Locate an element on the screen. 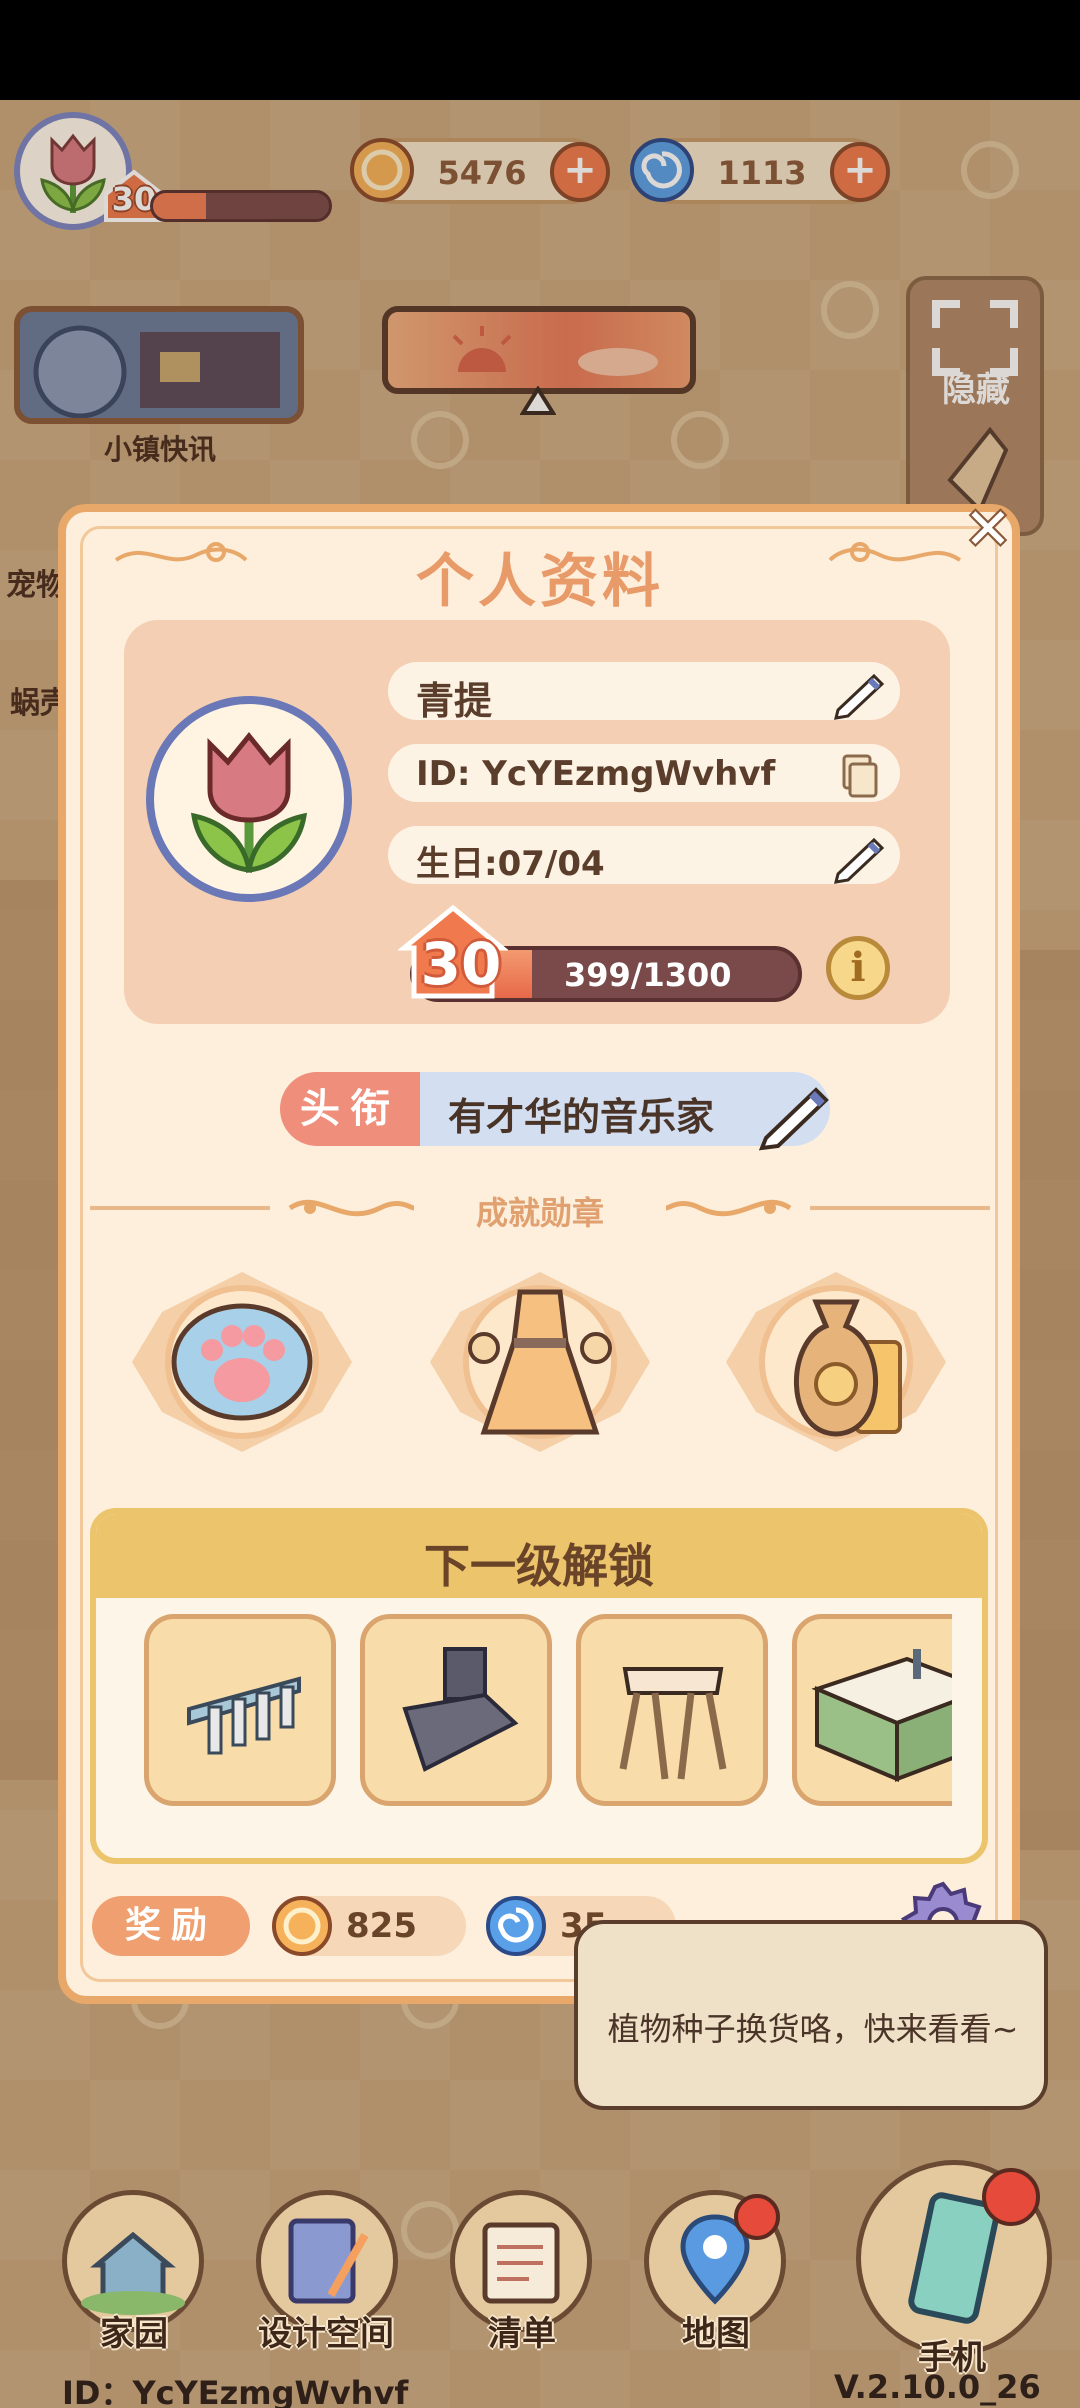  map-notification-dot is located at coordinates (757, 2217).